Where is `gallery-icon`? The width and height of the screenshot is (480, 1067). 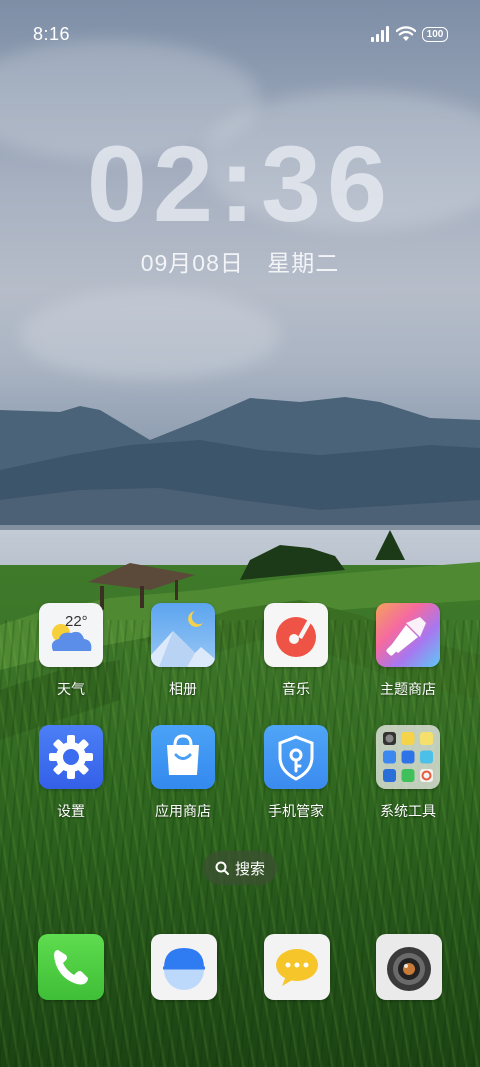
gallery-icon is located at coordinates (183, 635).